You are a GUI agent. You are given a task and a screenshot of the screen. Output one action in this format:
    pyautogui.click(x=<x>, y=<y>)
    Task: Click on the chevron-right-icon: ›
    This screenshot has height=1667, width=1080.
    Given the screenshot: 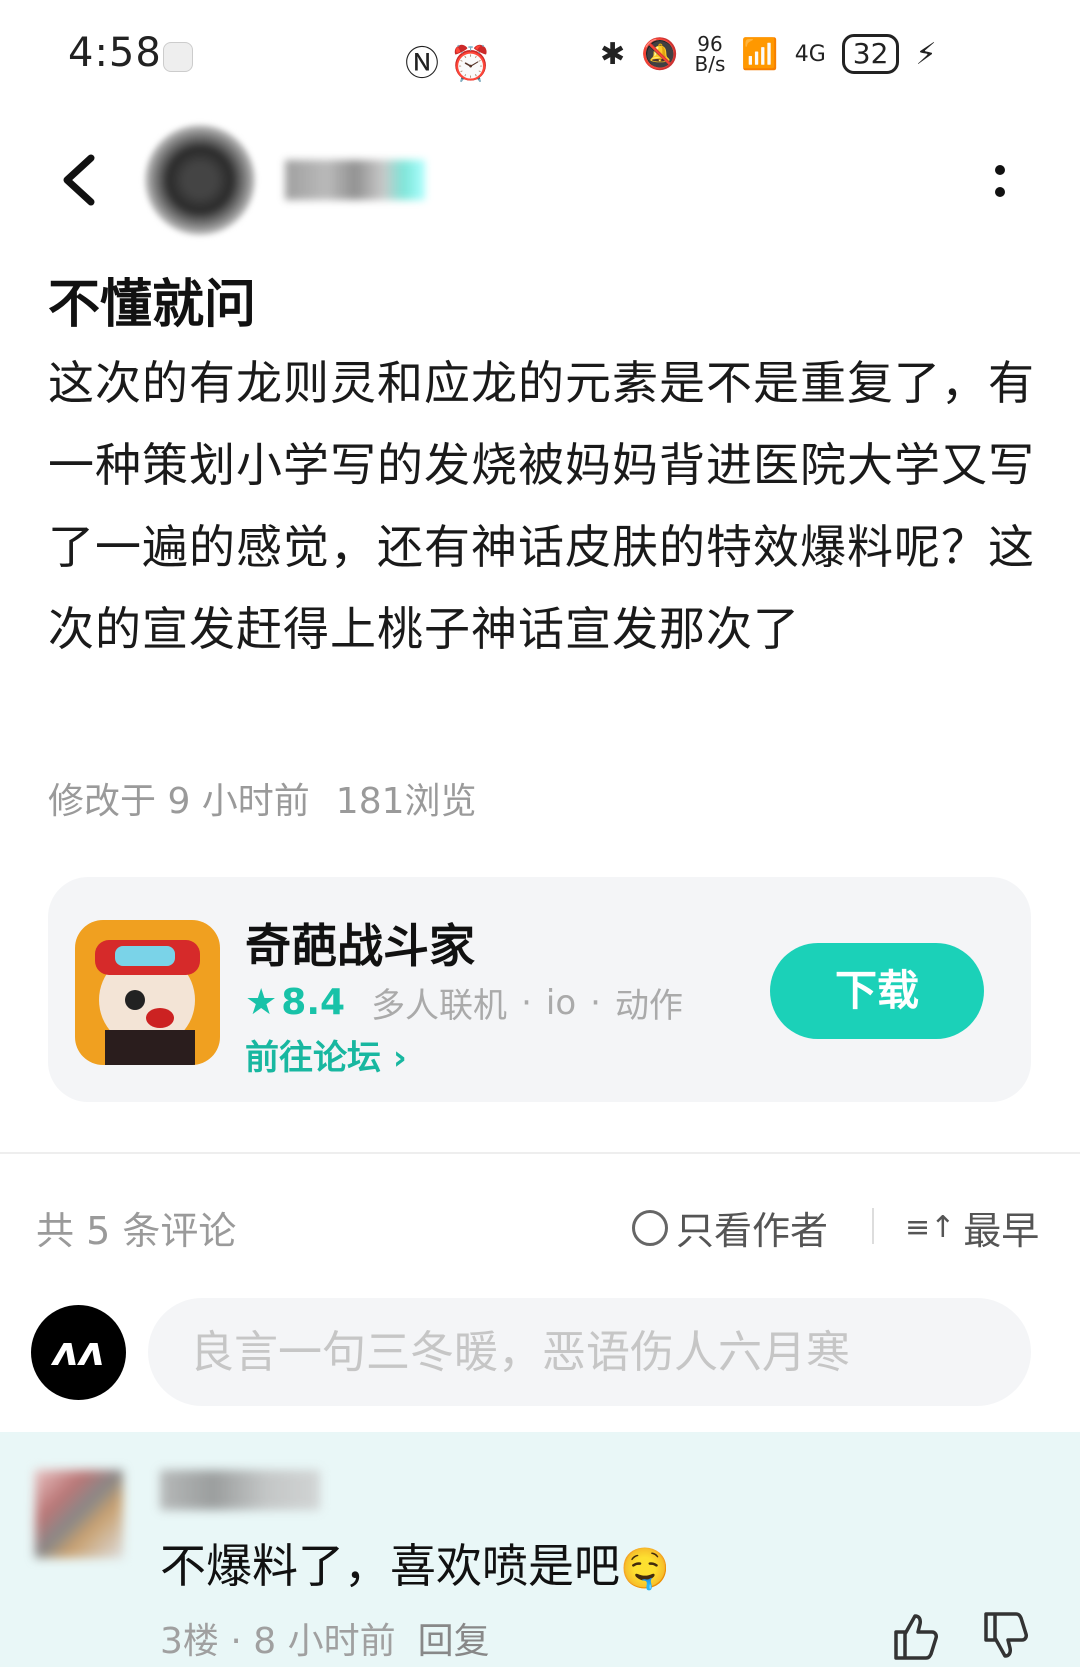 What is the action you would take?
    pyautogui.click(x=399, y=1058)
    